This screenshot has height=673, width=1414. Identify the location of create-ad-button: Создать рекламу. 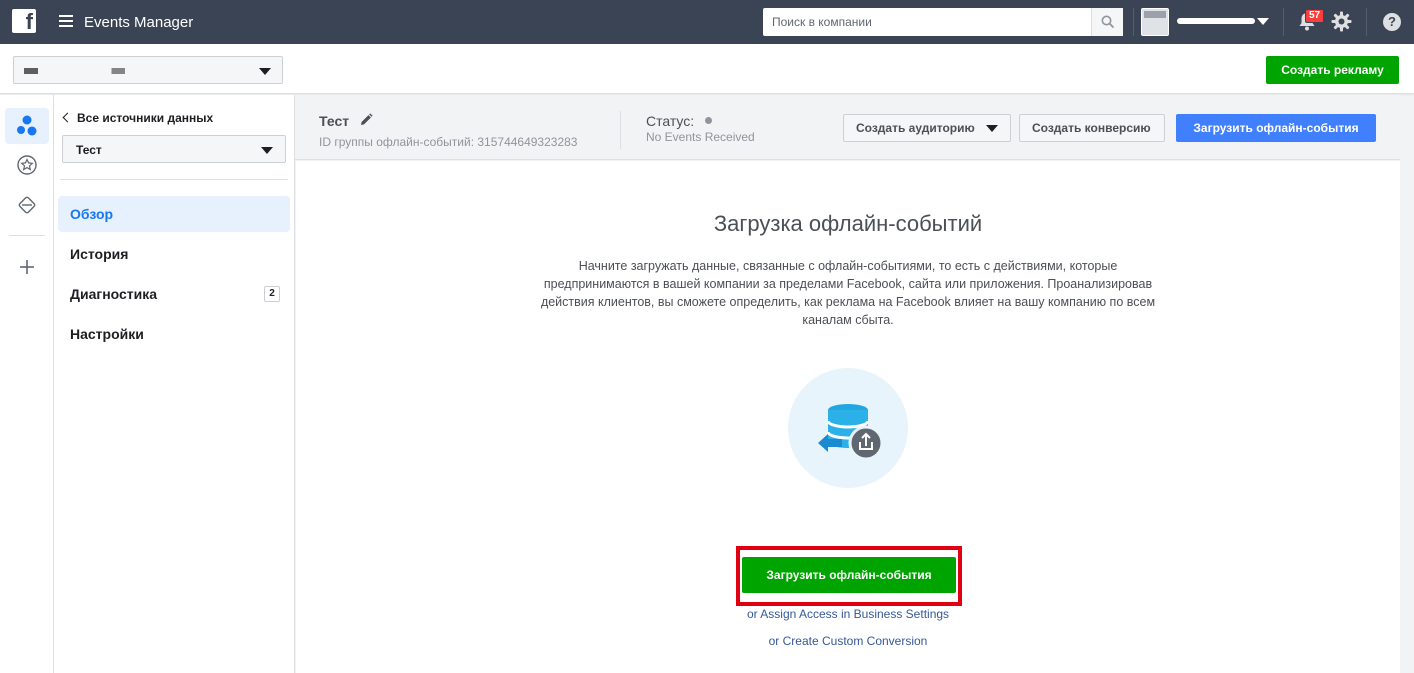
(1332, 70).